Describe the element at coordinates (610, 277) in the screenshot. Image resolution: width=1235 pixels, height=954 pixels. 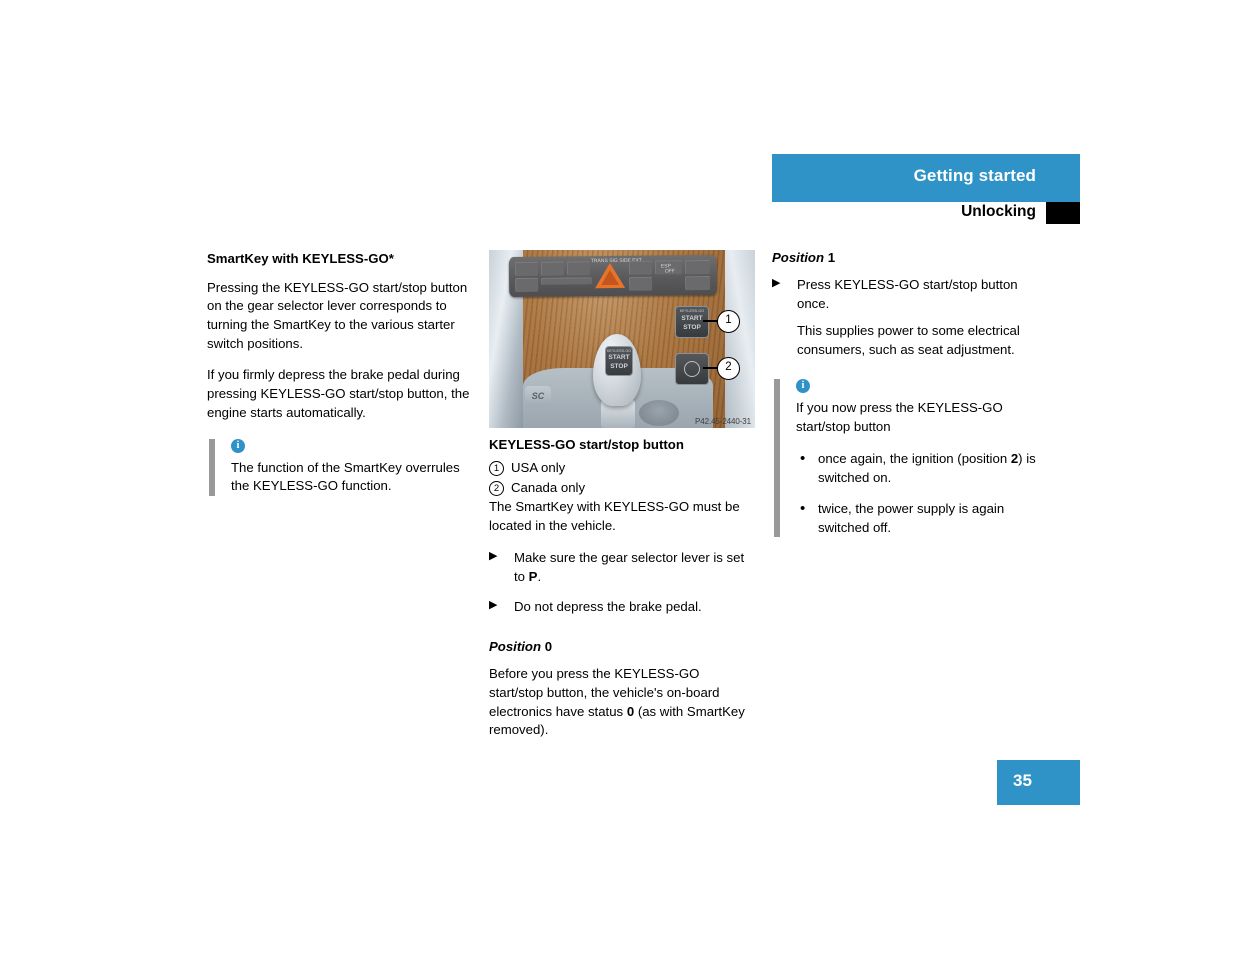
I see `hazard-triangle-inner-icon` at that location.